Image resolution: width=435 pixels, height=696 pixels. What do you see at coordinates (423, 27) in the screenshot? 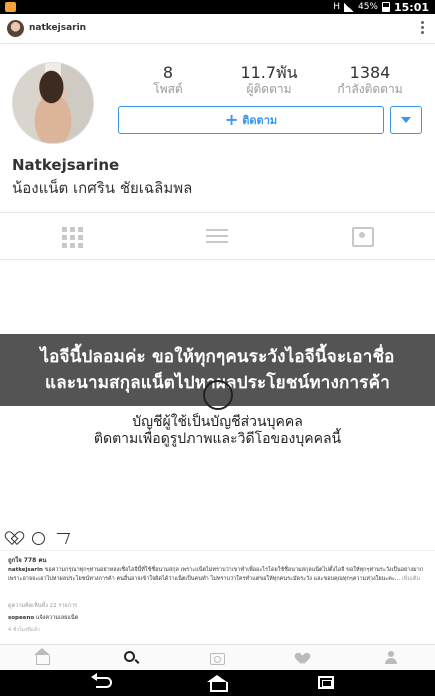
I see `more-options-icon` at bounding box center [423, 27].